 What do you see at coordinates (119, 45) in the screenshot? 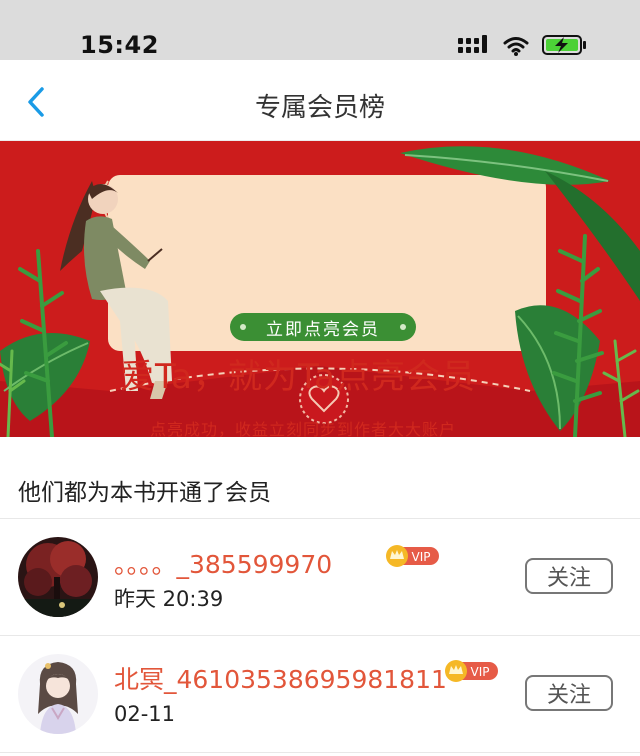
I see `status-time: 15:42` at bounding box center [119, 45].